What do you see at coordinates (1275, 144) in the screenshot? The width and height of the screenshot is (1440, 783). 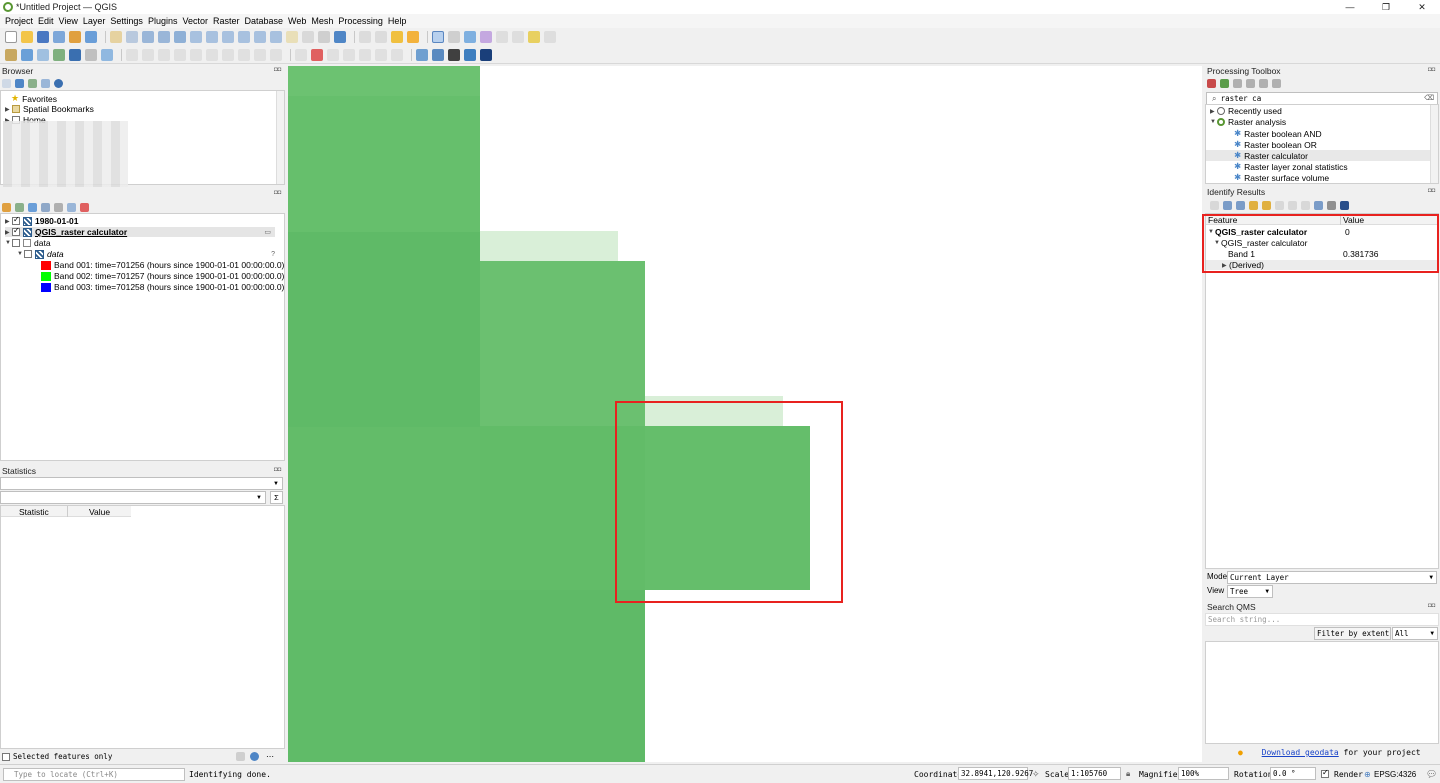 I see `algorithm-raster-boolean-or: ✱ Raster boolean OR` at bounding box center [1275, 144].